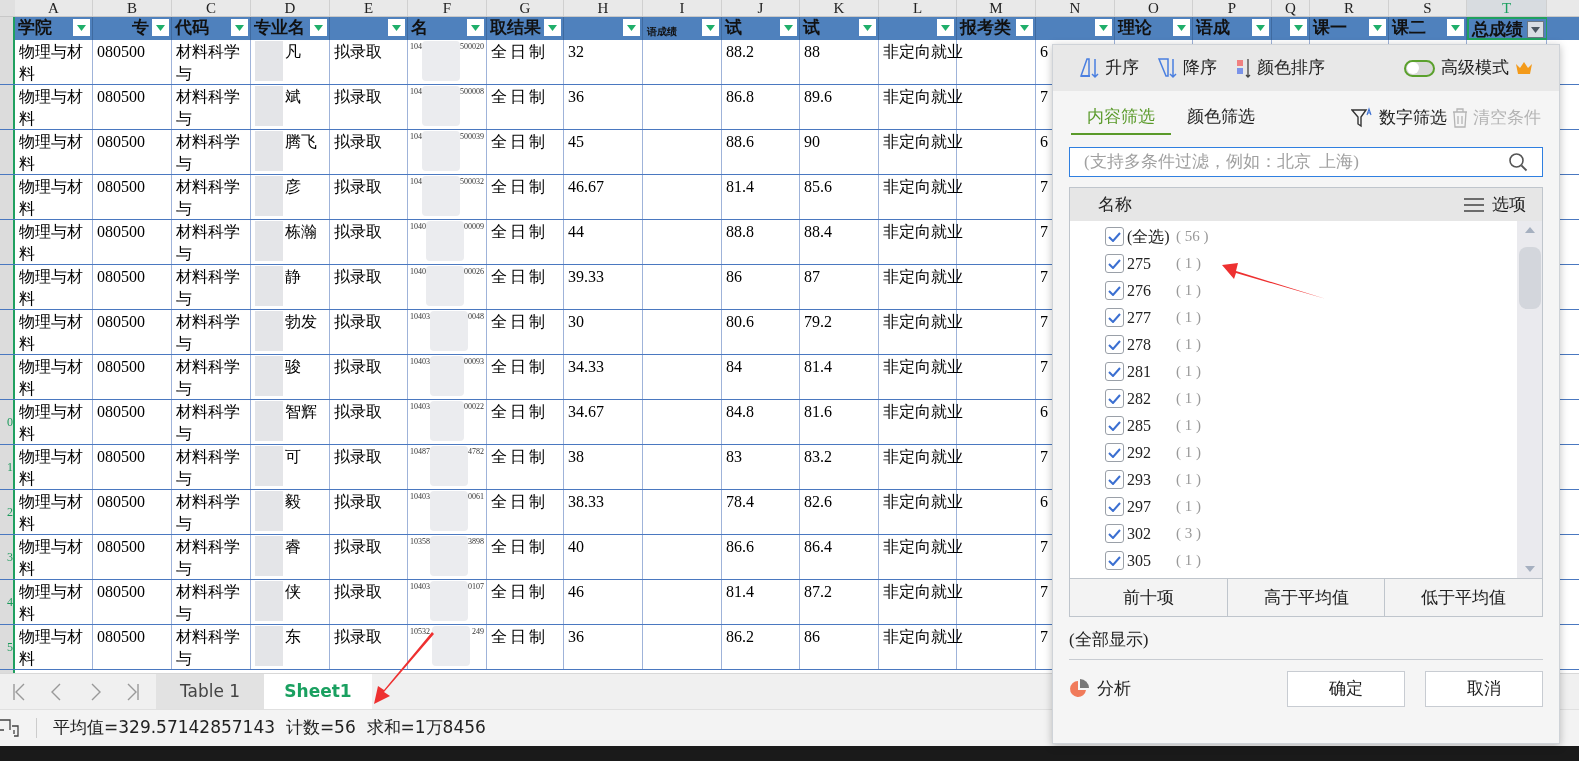 The width and height of the screenshot is (1579, 761). I want to click on cancel-button: 取消, so click(1484, 688).